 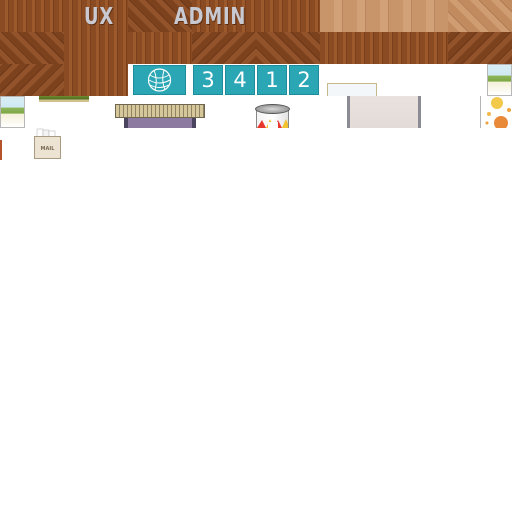 I want to click on can-lid, so click(x=272, y=109).